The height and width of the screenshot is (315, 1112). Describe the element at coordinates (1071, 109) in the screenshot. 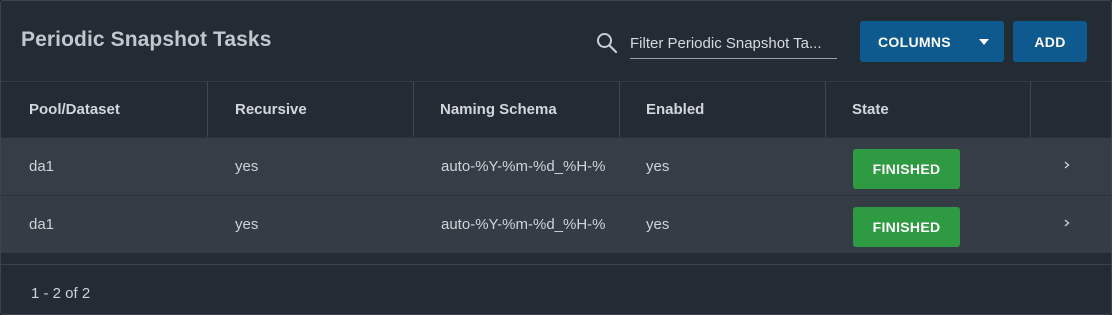

I see `column-header-actions` at that location.